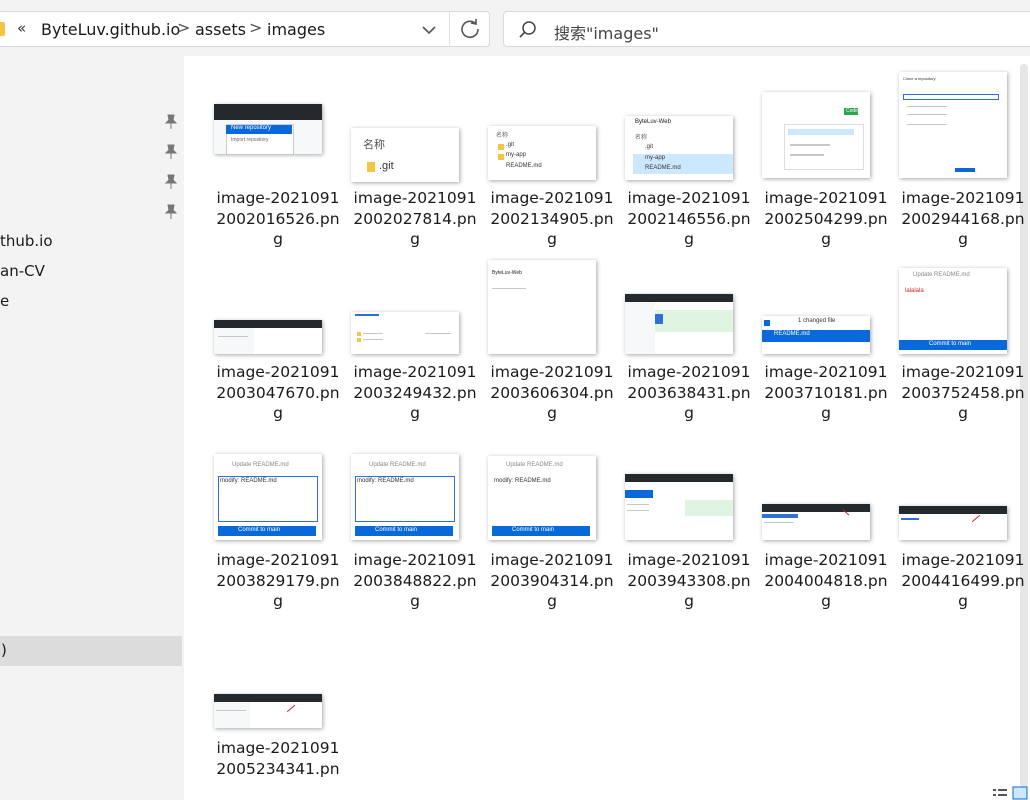  Describe the element at coordinates (415, 218) in the screenshot. I see `file-name: image-20210912002027814.png` at that location.